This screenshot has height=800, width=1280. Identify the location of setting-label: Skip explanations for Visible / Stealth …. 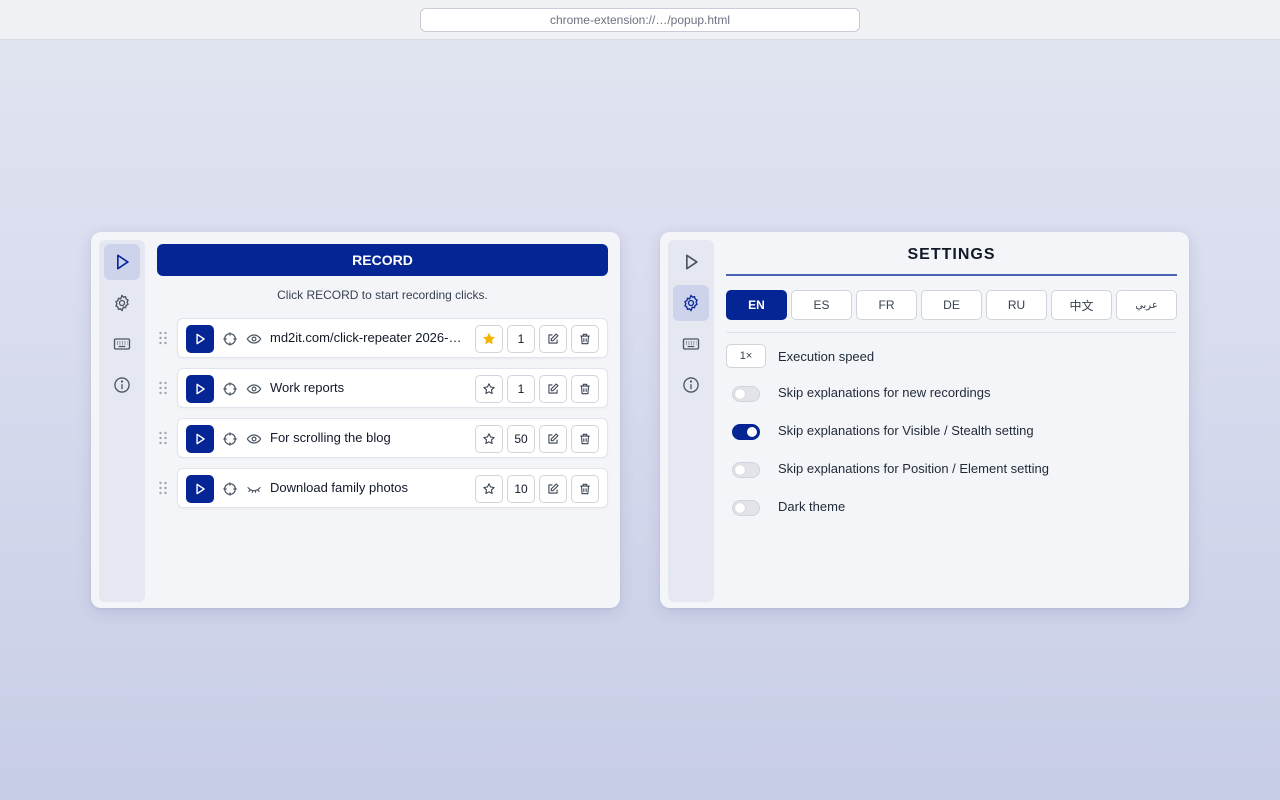
(906, 430).